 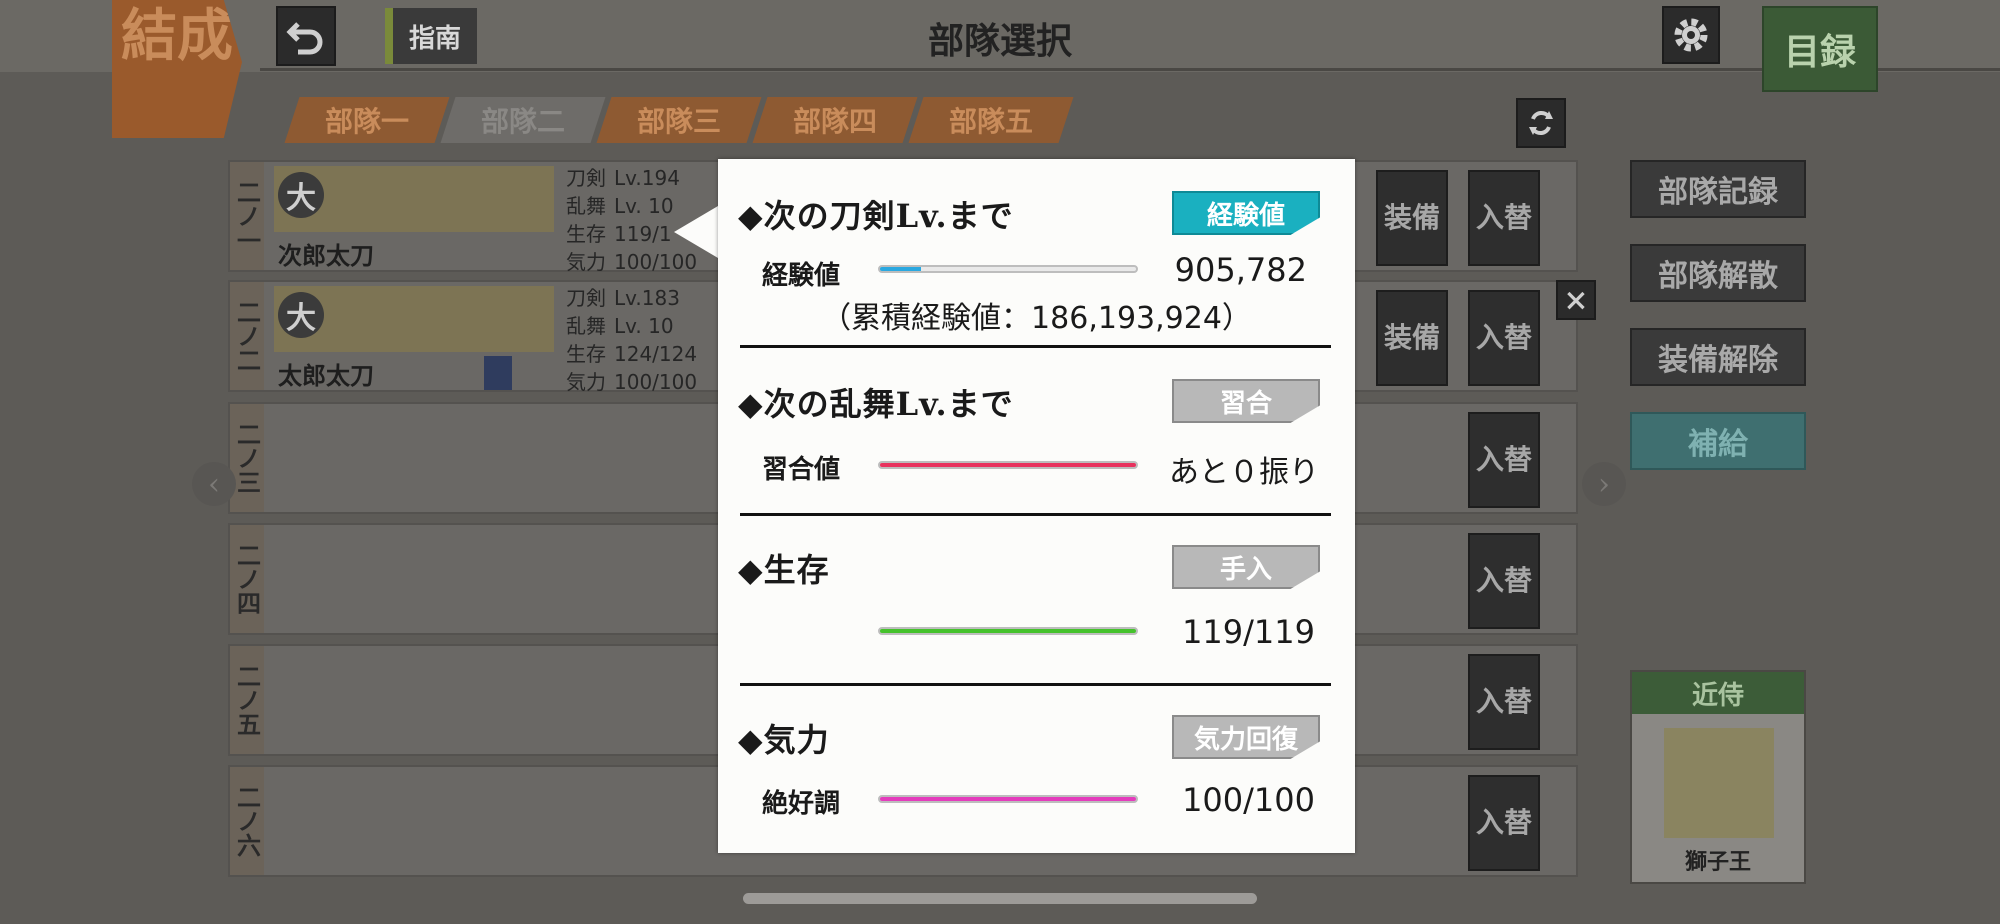 What do you see at coordinates (801, 804) in the screenshot?
I see `morale-label: 絶好調` at bounding box center [801, 804].